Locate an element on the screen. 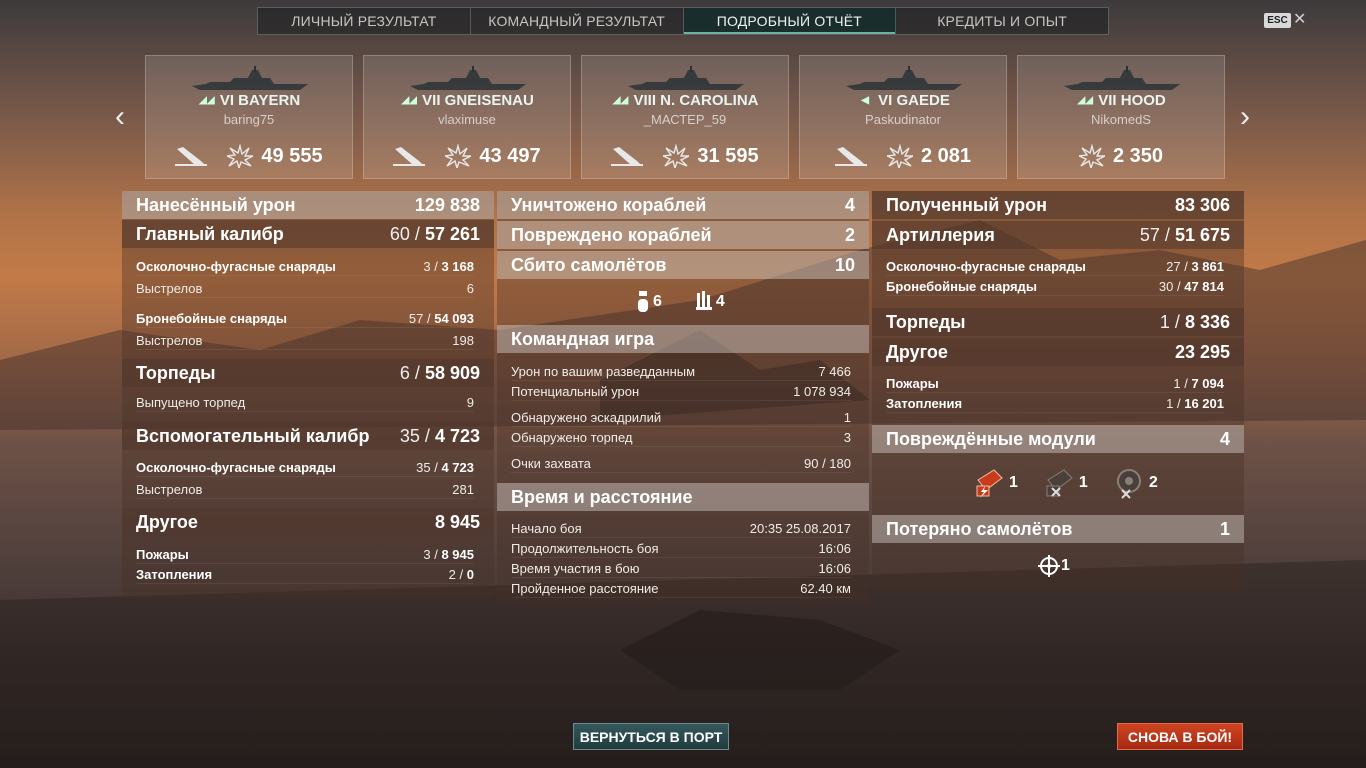 This screenshot has height=768, width=1366. spotting-damage-row: Урон по вашим разведданным 7 466 is located at coordinates (681, 372).